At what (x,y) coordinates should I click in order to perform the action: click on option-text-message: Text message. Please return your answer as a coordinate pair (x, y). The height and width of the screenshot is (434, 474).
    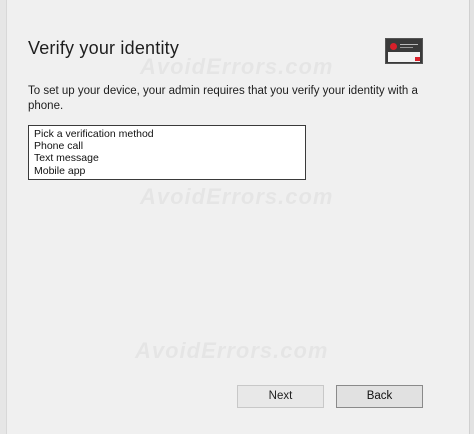
    Looking at the image, I should click on (169, 158).